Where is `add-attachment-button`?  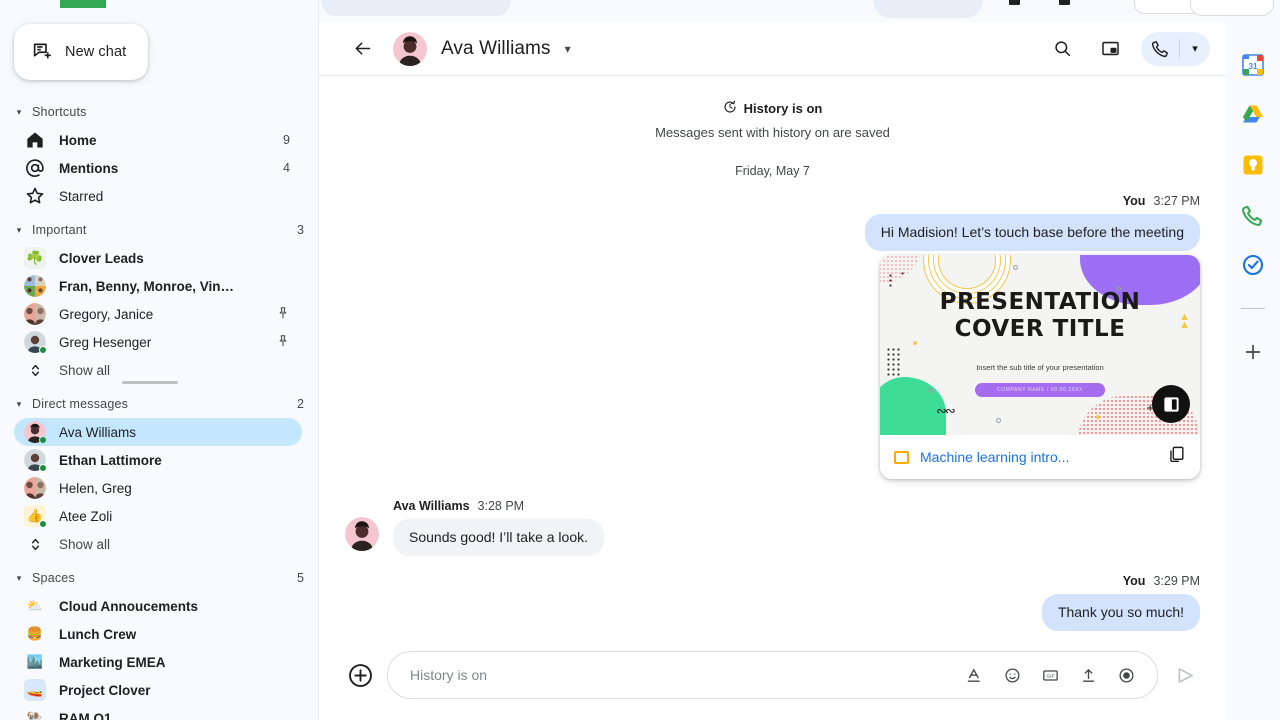
add-attachment-button is located at coordinates (360, 675).